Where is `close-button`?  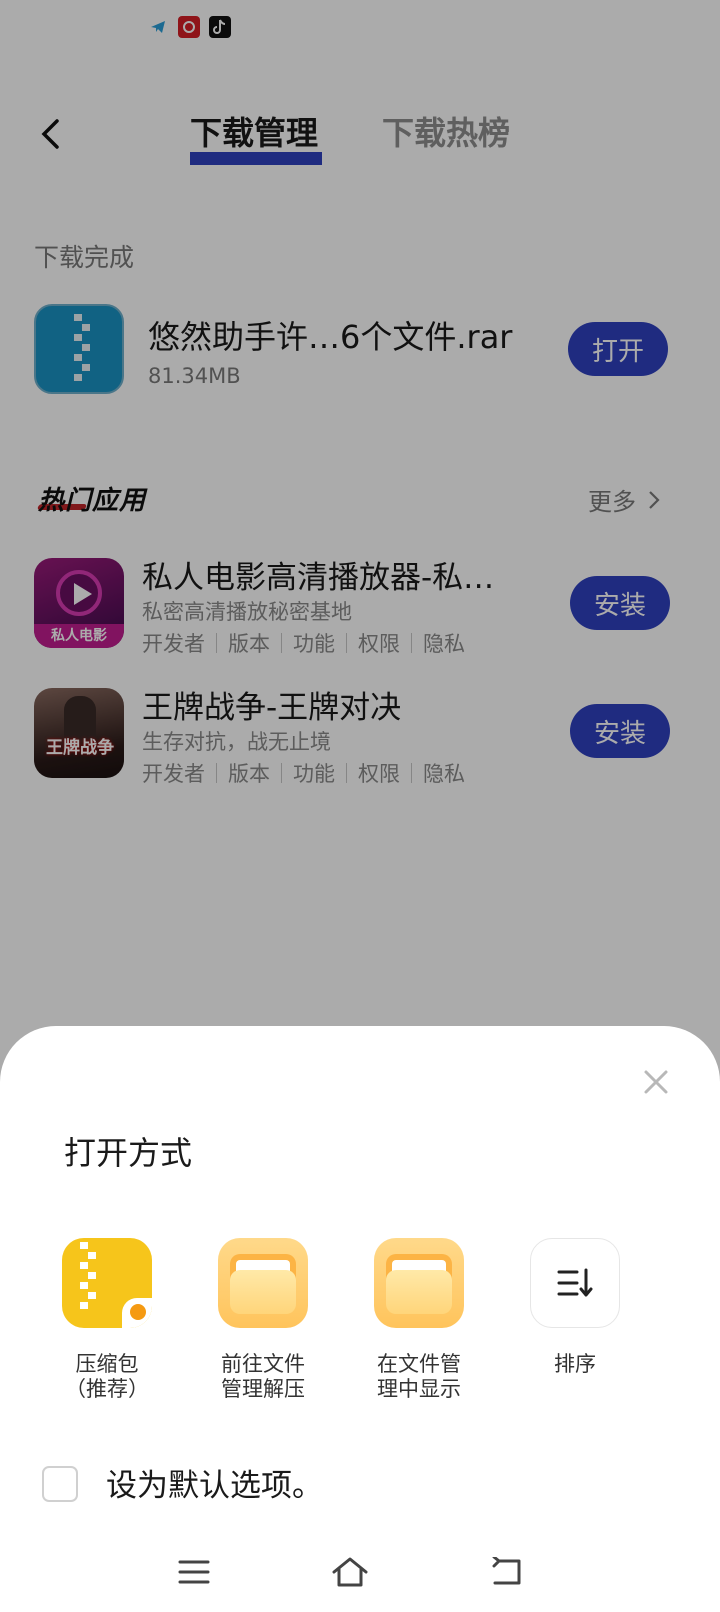
close-button is located at coordinates (656, 1082).